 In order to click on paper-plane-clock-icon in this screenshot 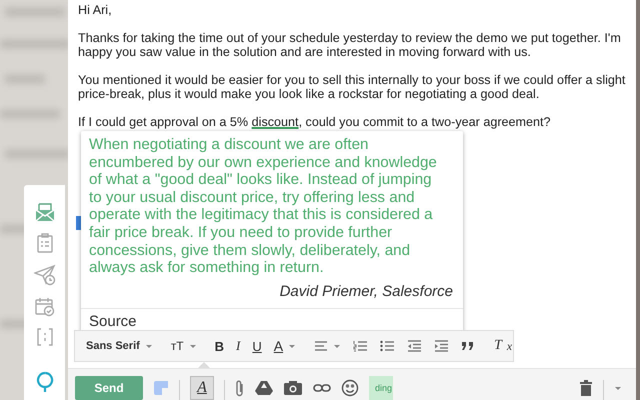, I will do `click(45, 275)`.